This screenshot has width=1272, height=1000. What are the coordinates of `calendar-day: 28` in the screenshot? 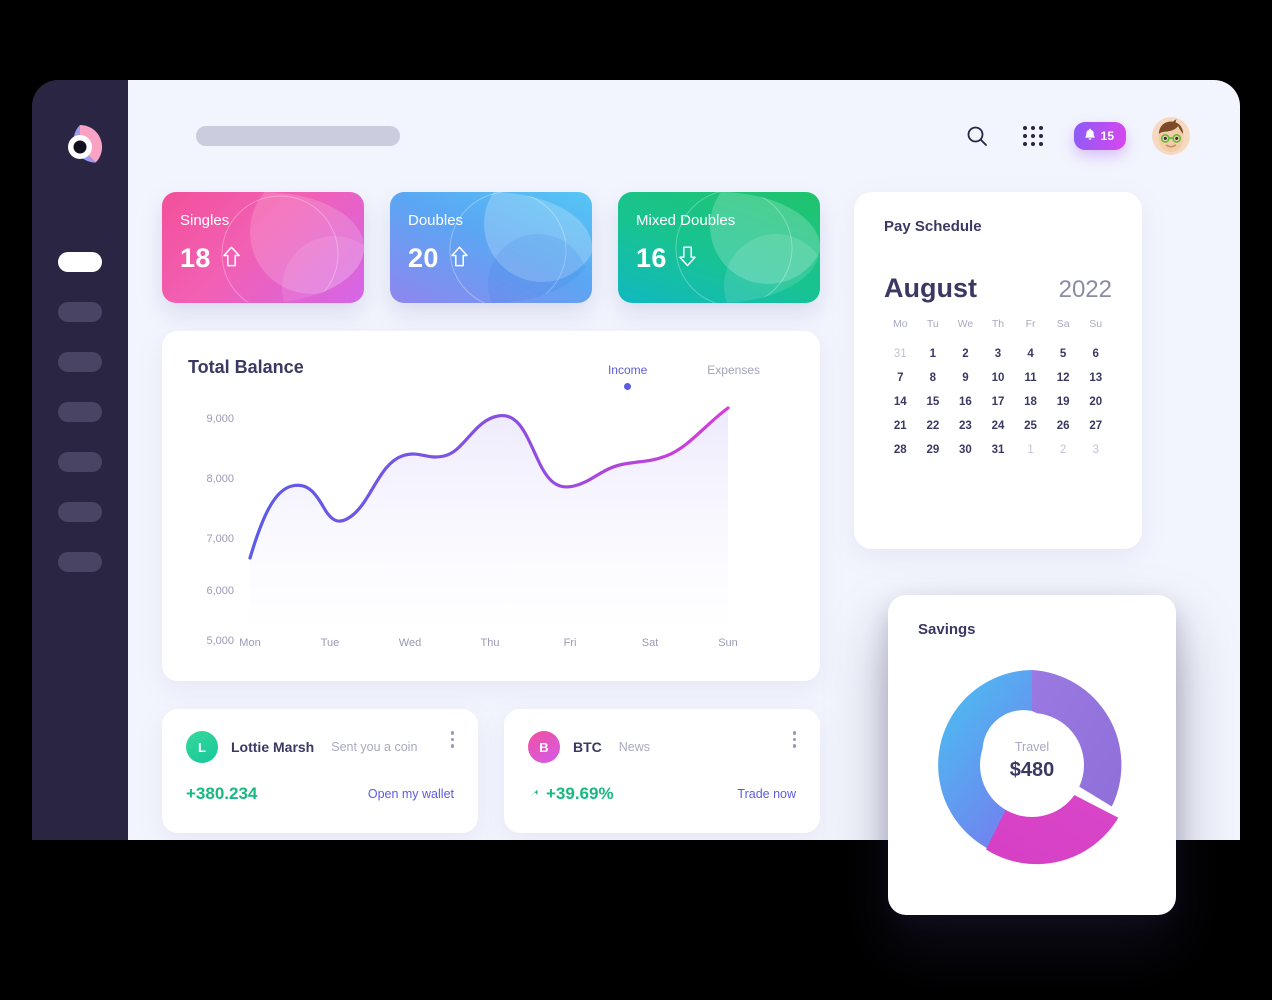 It's located at (900, 450).